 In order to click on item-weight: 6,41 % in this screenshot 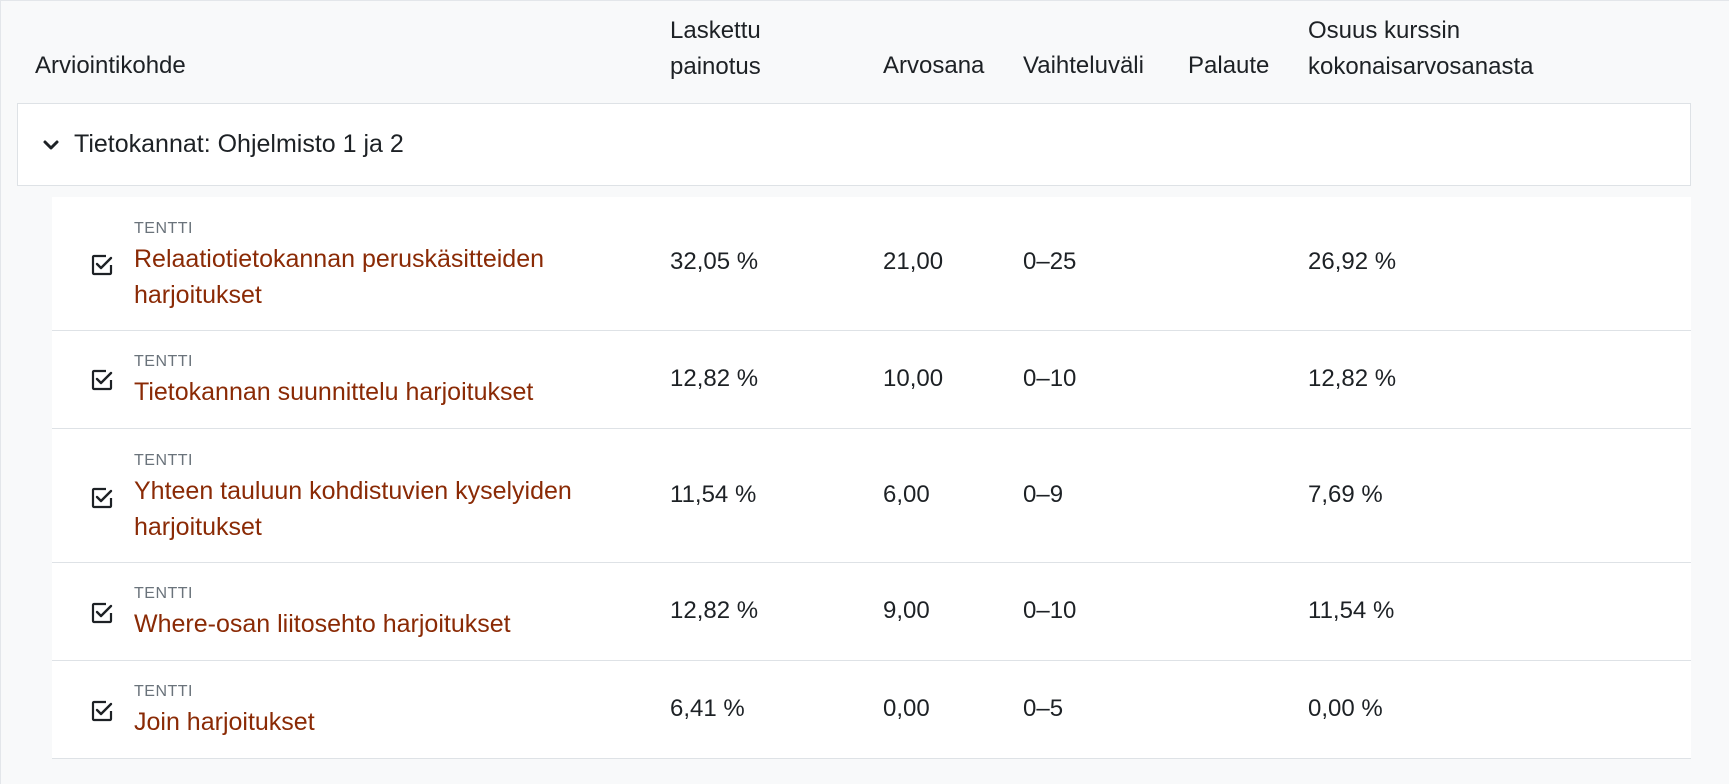, I will do `click(707, 708)`.